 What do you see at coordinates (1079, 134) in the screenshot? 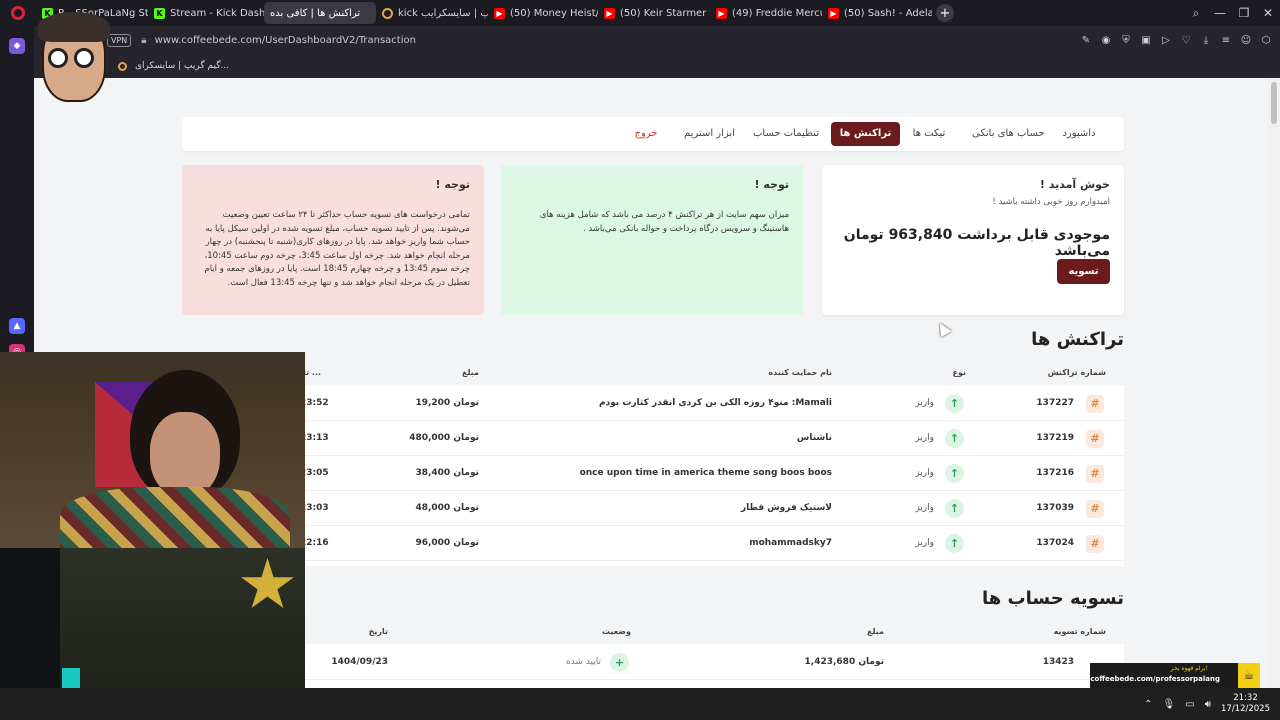
I see `nav-item-dashboard: داشبورد` at bounding box center [1079, 134].